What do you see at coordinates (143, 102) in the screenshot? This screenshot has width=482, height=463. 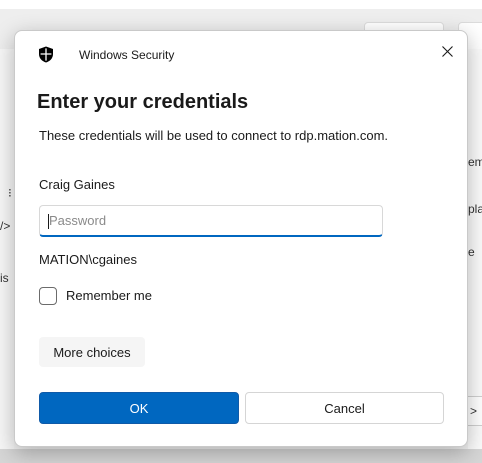 I see `dialog-heading: Enter your credentials` at bounding box center [143, 102].